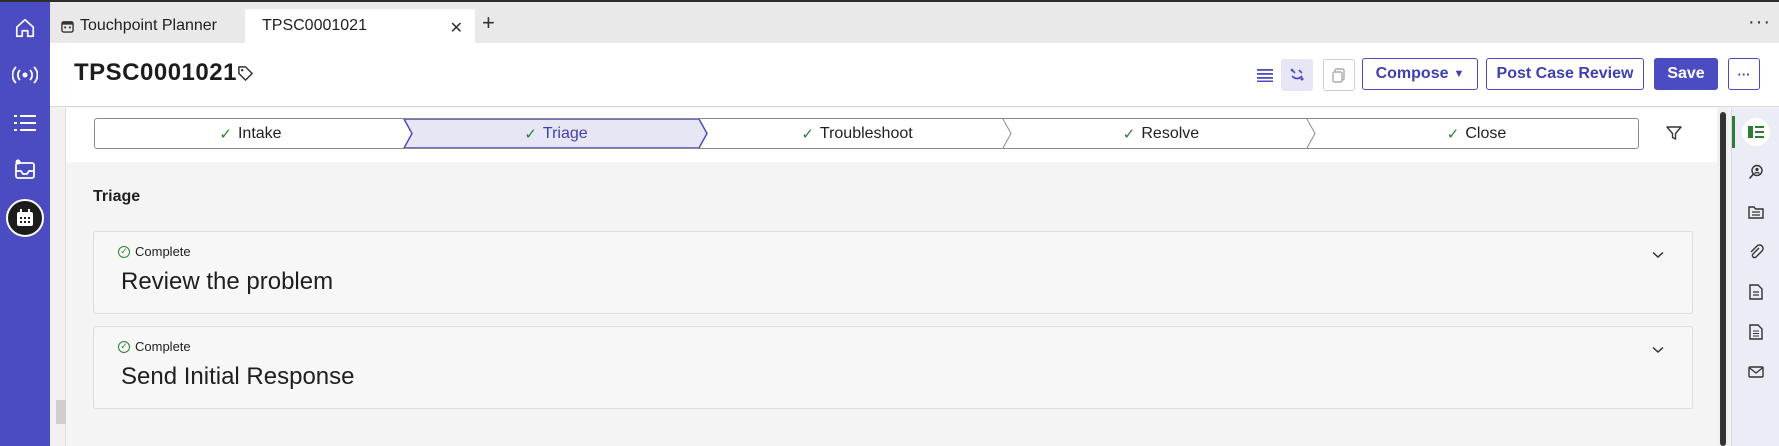  I want to click on document-icon, so click(1756, 292).